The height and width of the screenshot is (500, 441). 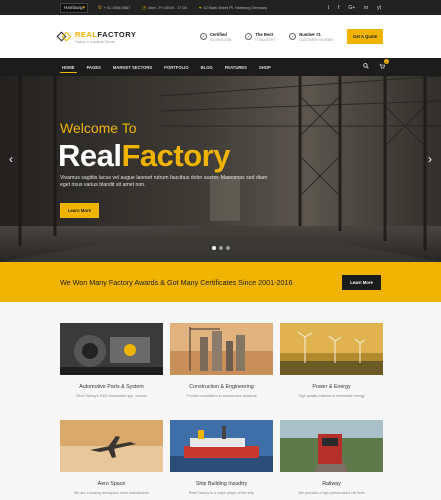 I want to click on cart-icon: 0, so click(x=384, y=65).